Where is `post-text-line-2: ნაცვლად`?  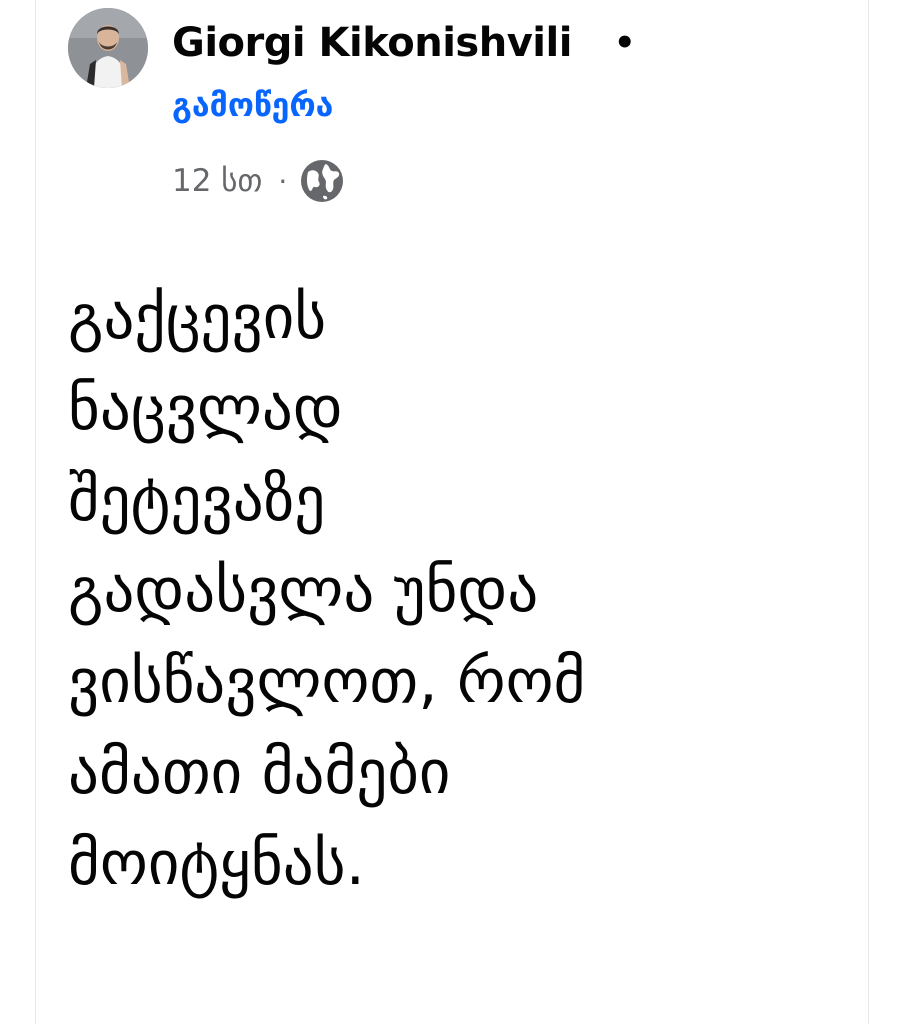
post-text-line-2: ნაცვლად is located at coordinates (205, 408).